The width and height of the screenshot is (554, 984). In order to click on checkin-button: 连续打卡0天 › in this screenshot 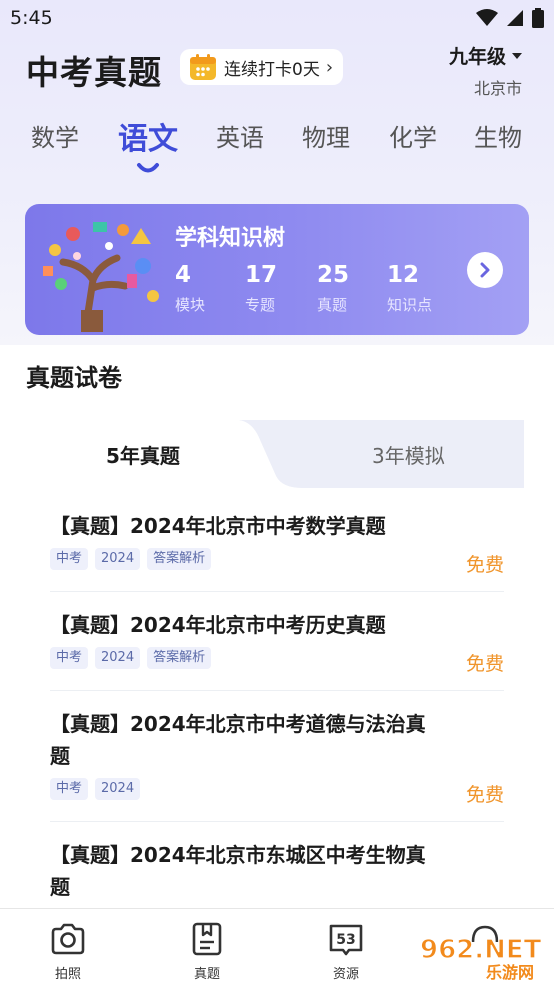, I will do `click(262, 67)`.